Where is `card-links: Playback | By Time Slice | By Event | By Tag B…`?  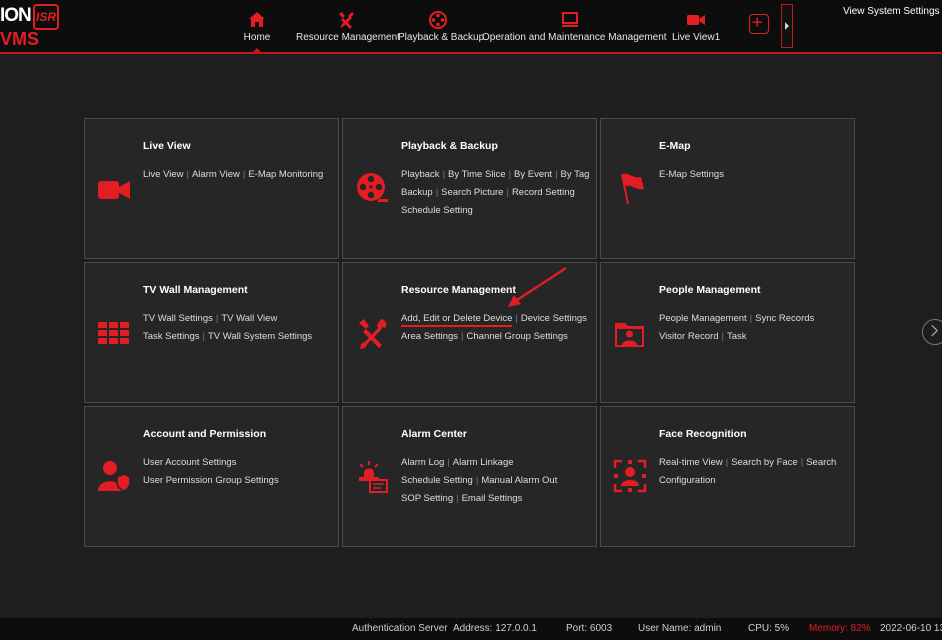 card-links: Playback | By Time Slice | By Event | By Tag B… is located at coordinates (498, 193).